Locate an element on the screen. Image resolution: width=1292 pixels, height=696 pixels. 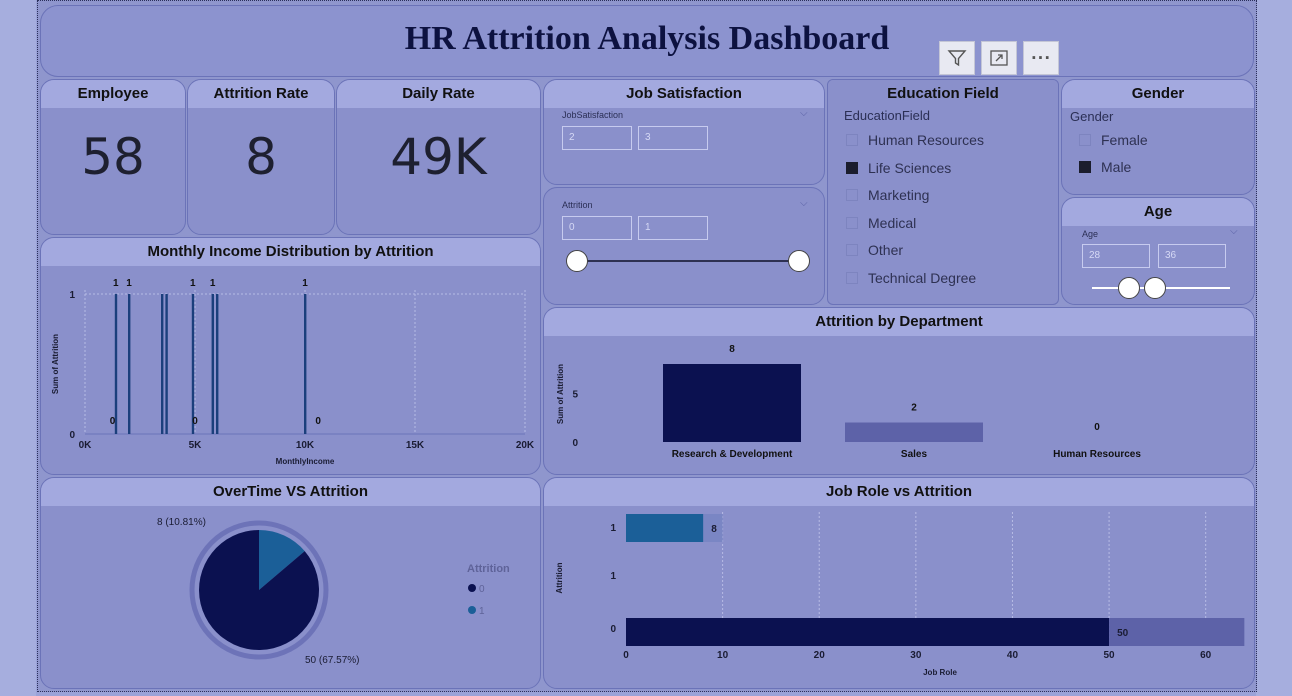
x-axis-title: Job Role is located at coordinates (940, 672).